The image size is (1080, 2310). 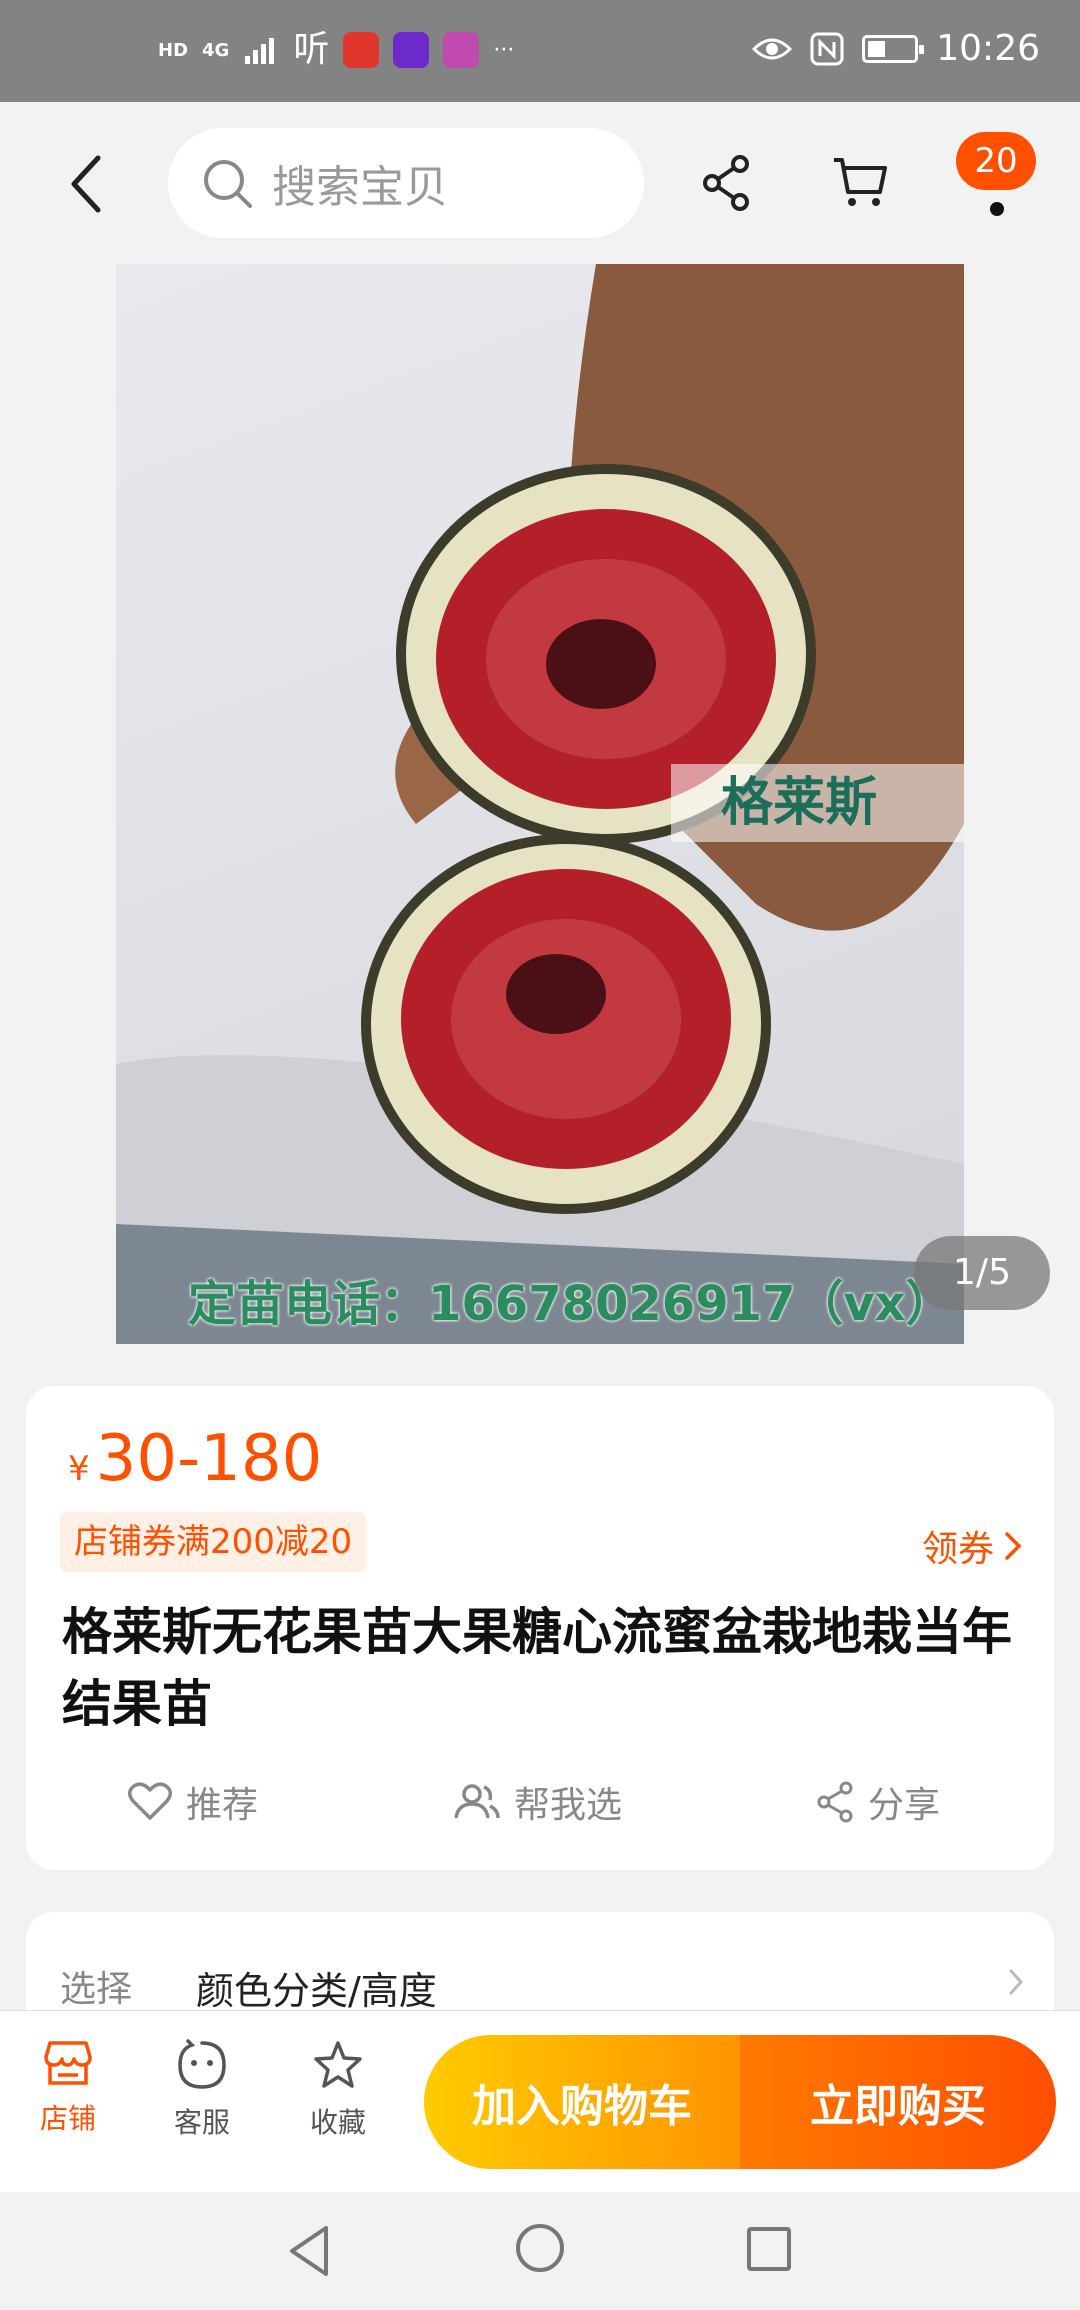 What do you see at coordinates (571, 1304) in the screenshot?
I see `phone-caption: 定苗电话：16678026917（vx）` at bounding box center [571, 1304].